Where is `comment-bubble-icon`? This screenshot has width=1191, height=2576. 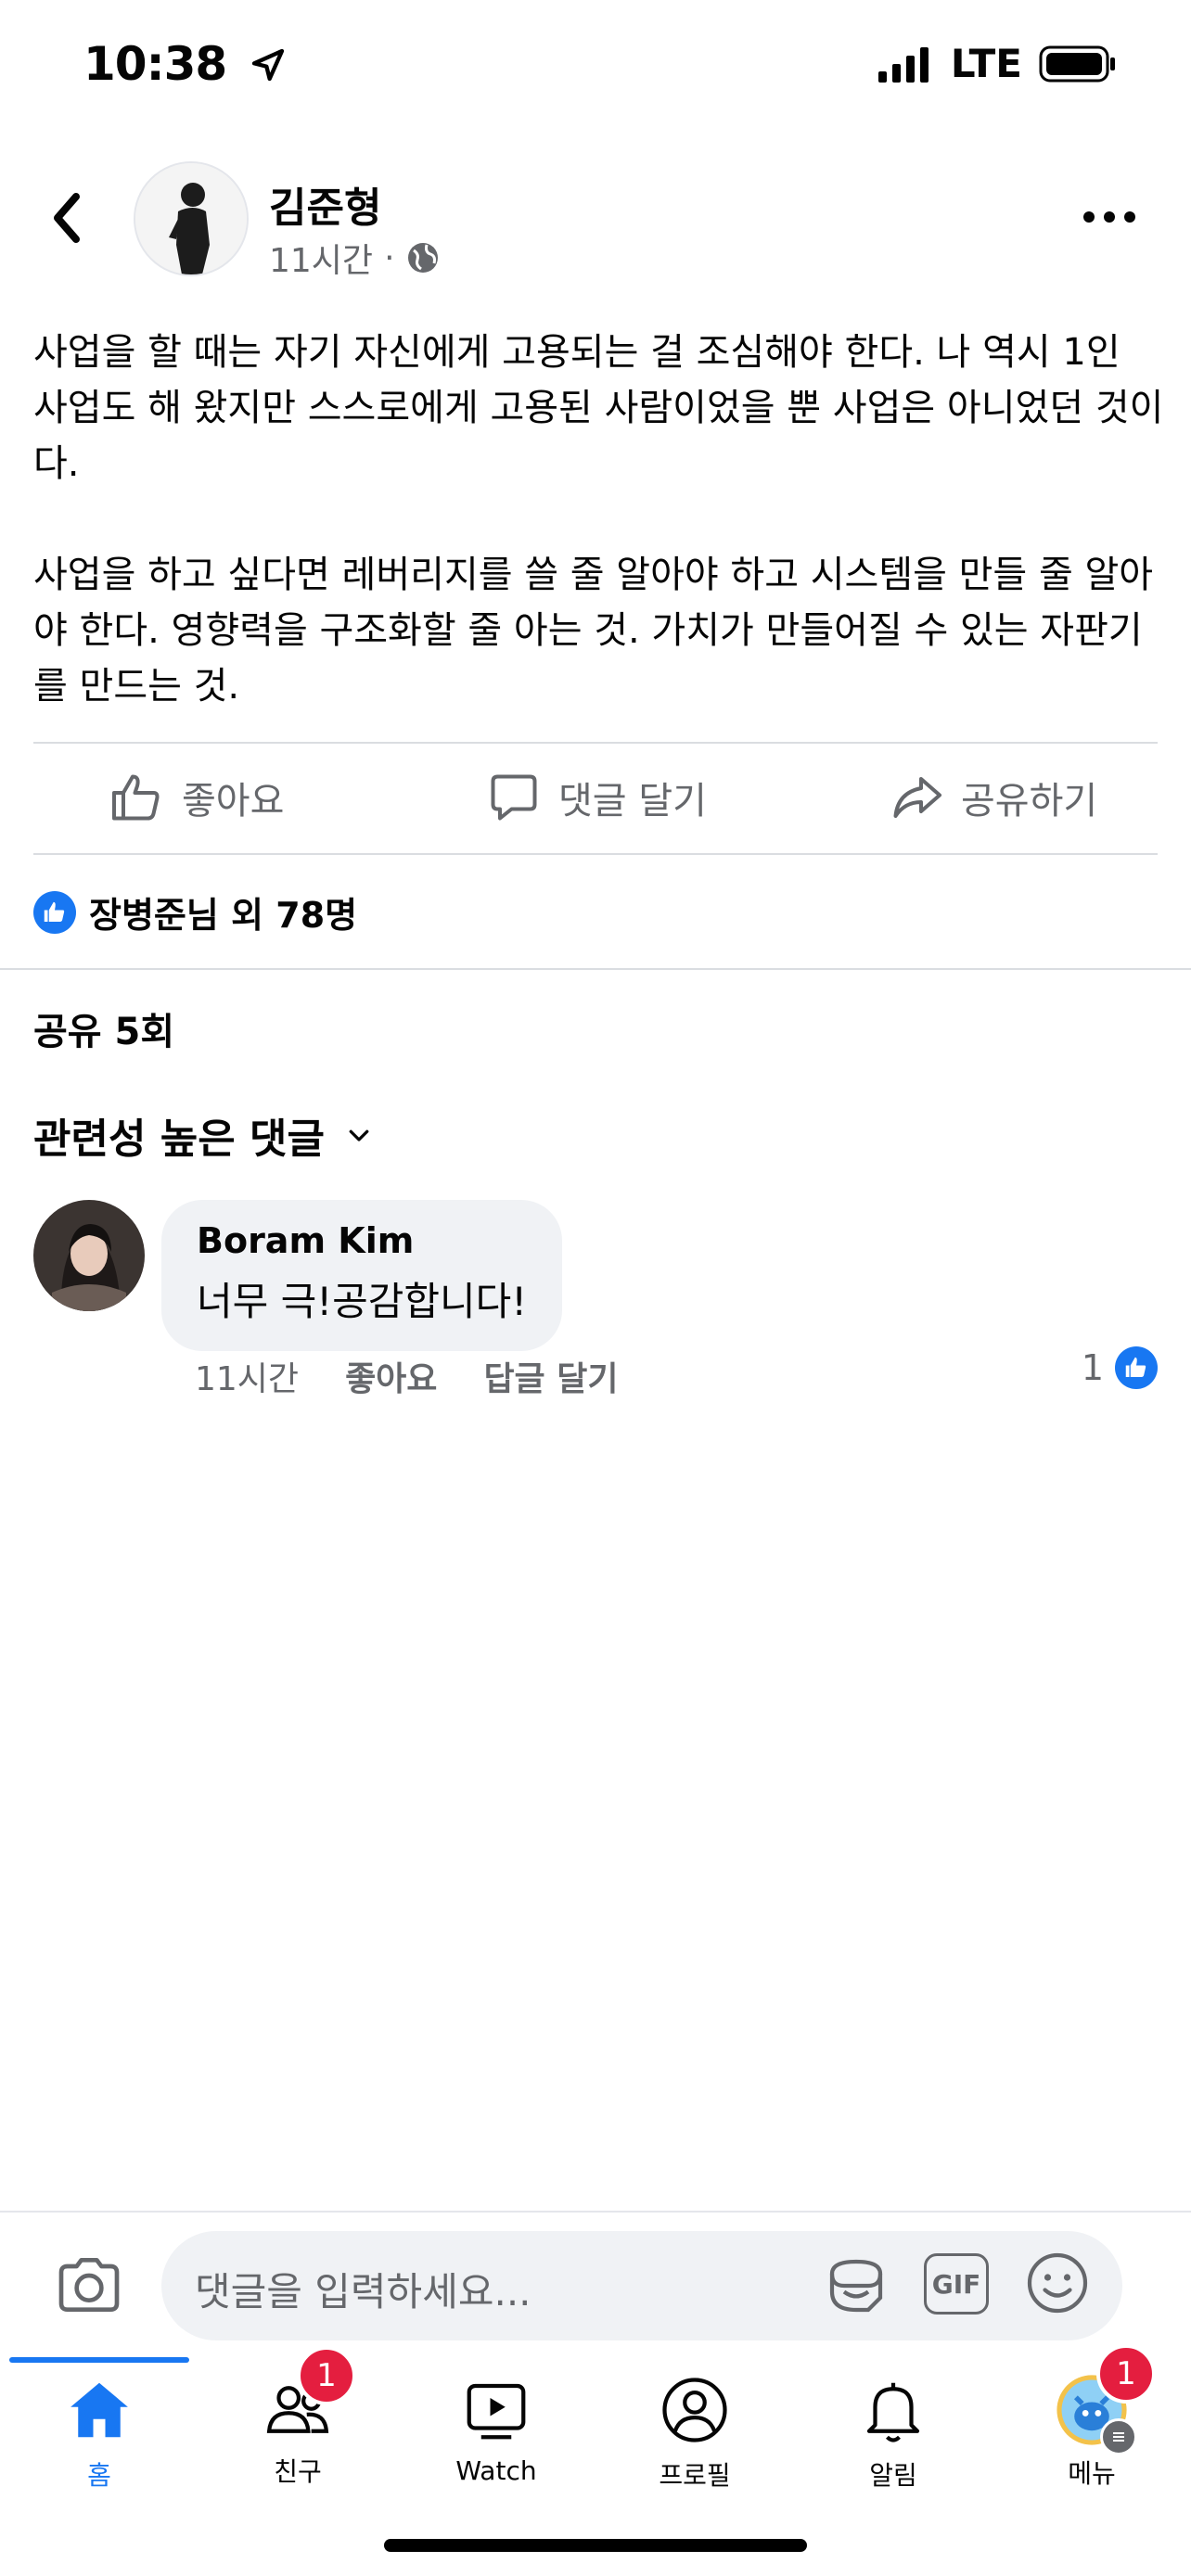 comment-bubble-icon is located at coordinates (514, 797).